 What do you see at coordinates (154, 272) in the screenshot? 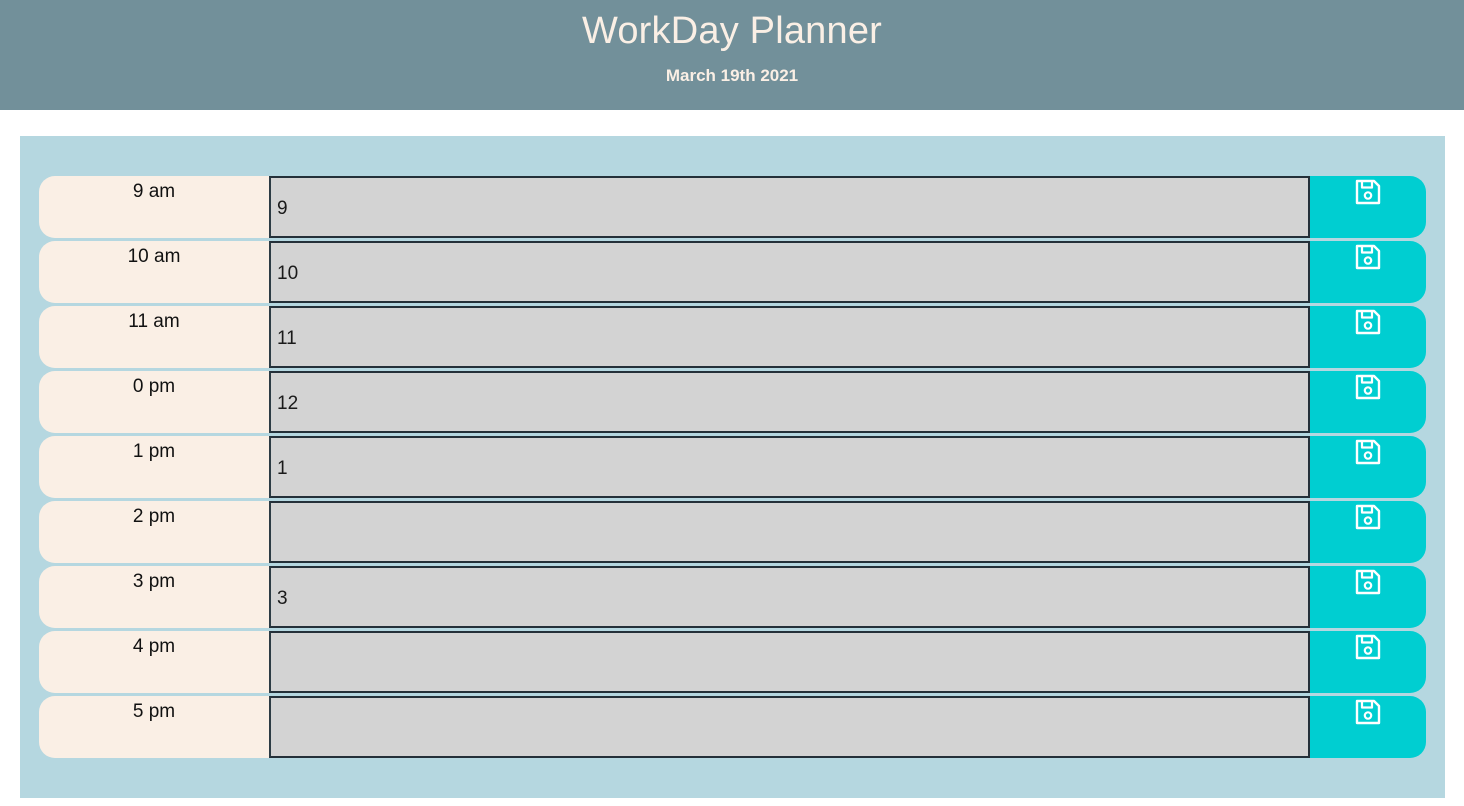
I see `hour-label: 10 am` at bounding box center [154, 272].